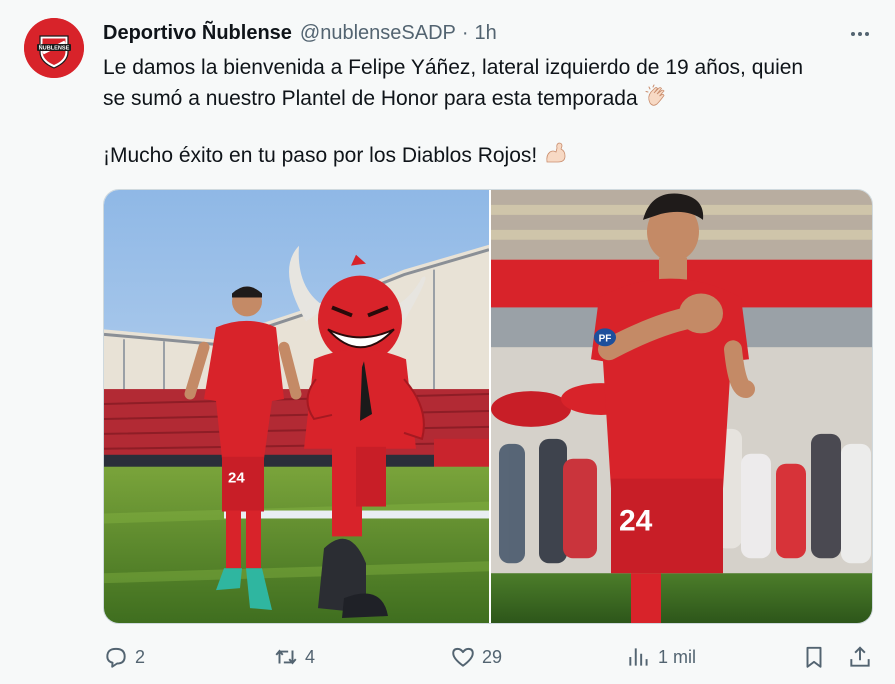  I want to click on bookmark-button, so click(814, 657).